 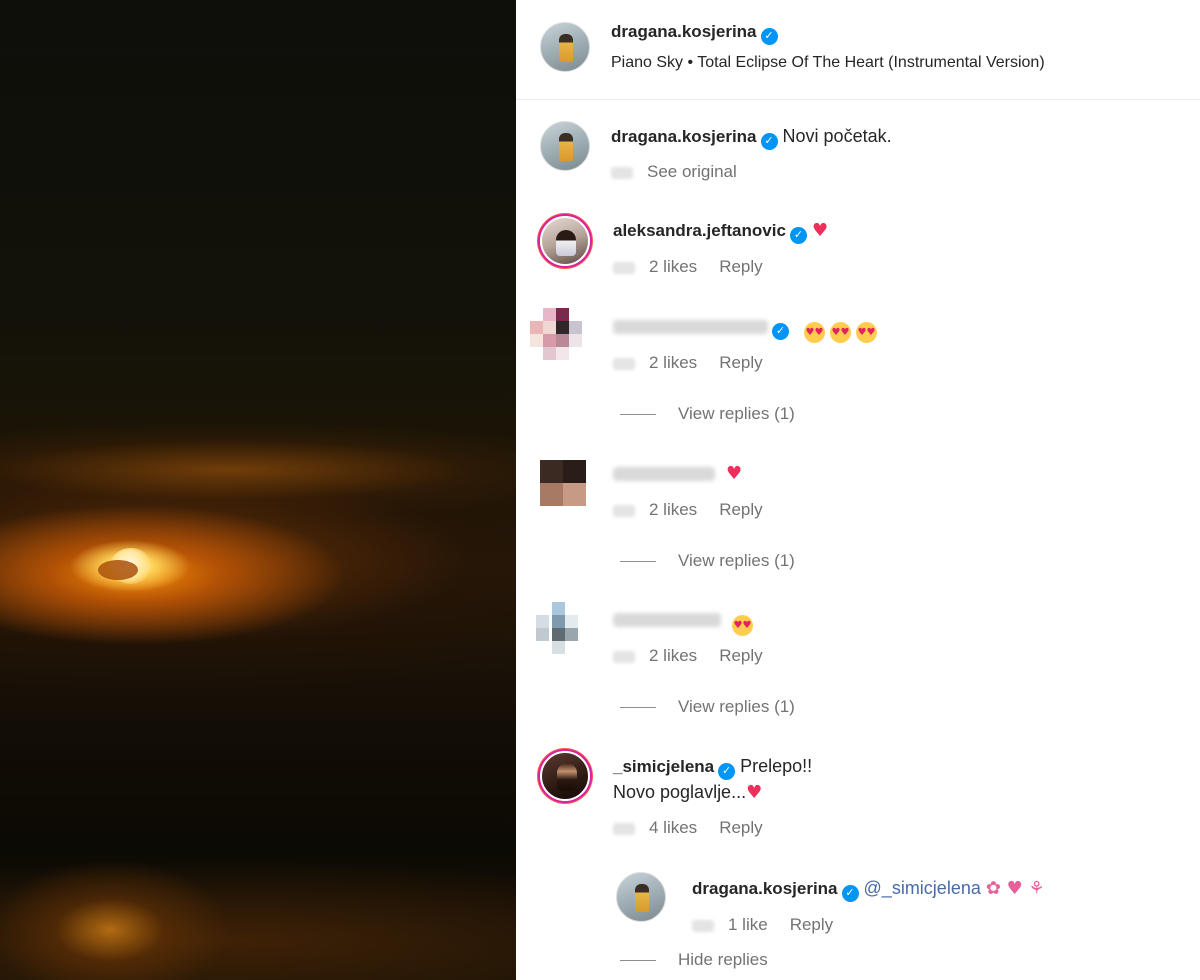 I want to click on comment-row: ✓ ♥♥ ♥♥ ♥♥, so click(x=747, y=329).